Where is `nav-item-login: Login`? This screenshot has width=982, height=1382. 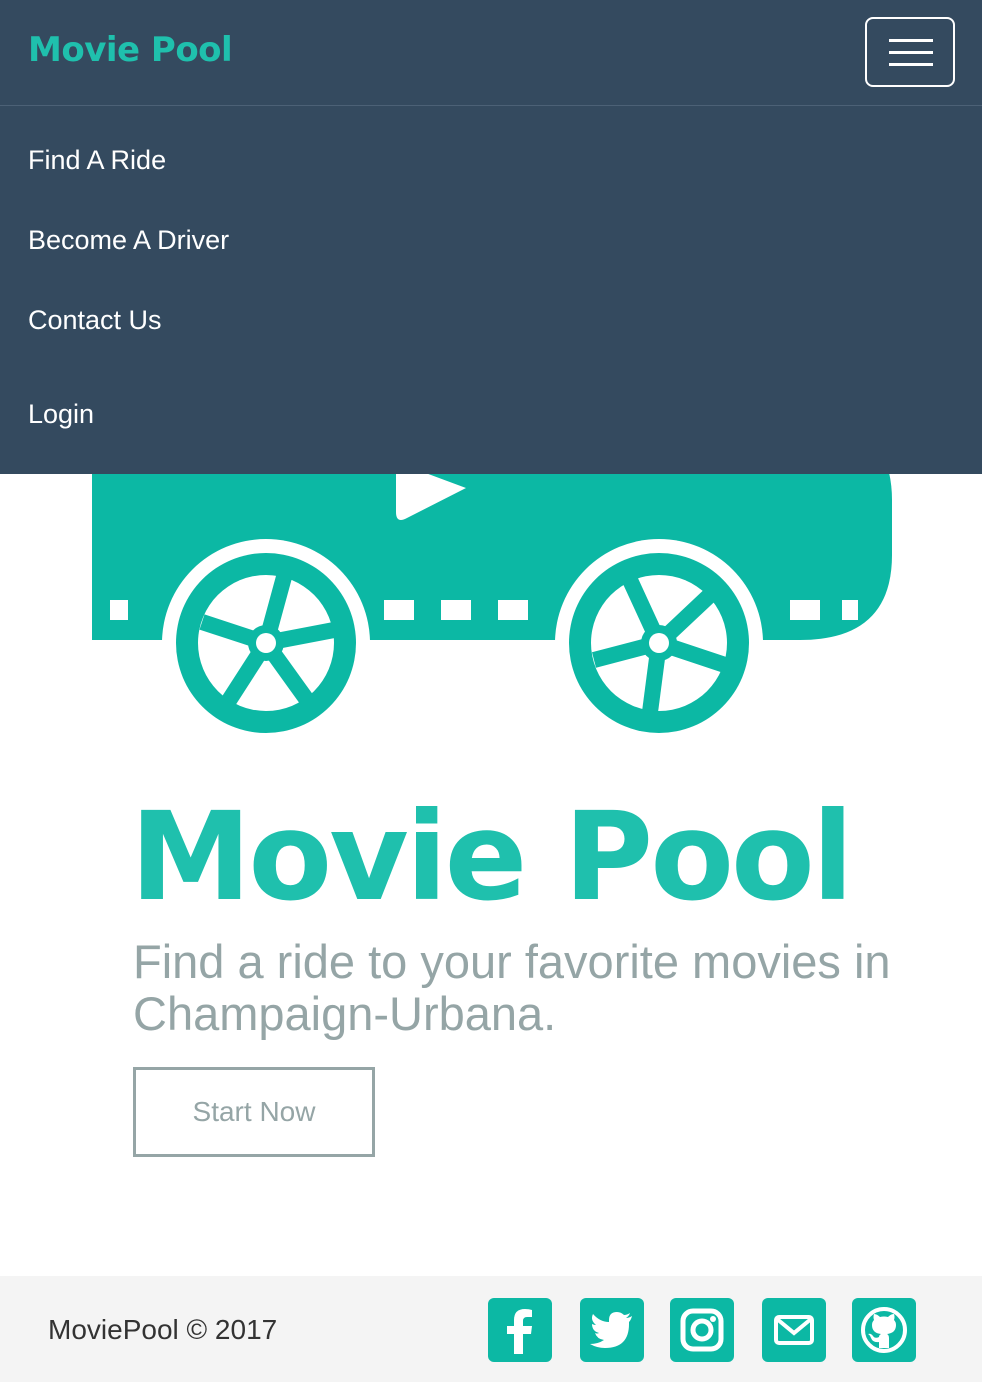
nav-item-login: Login is located at coordinates (61, 414).